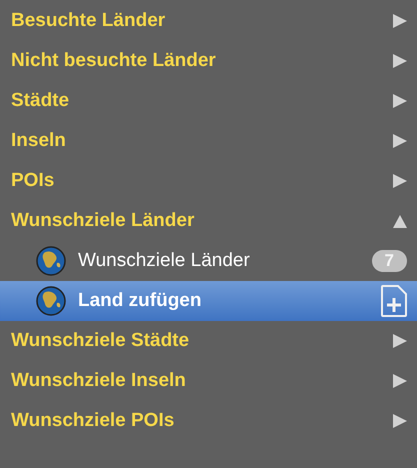 This screenshot has height=468, width=417. Describe the element at coordinates (394, 301) in the screenshot. I see `add-document-icon` at that location.